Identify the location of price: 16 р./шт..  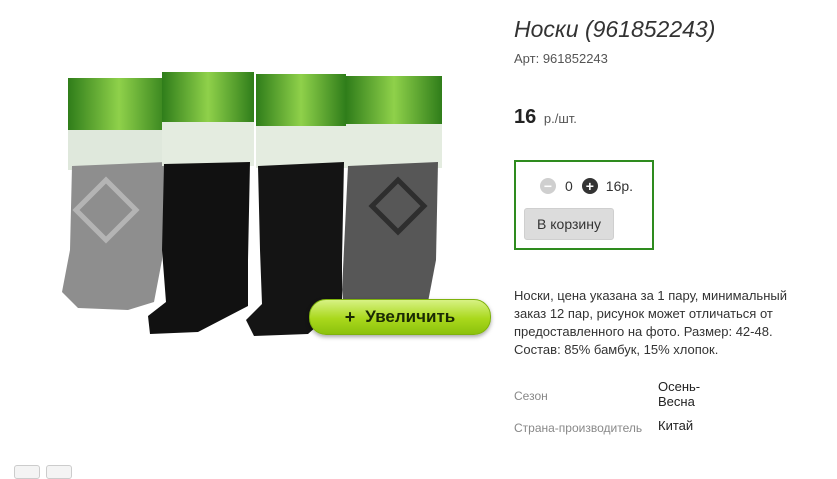
(545, 117).